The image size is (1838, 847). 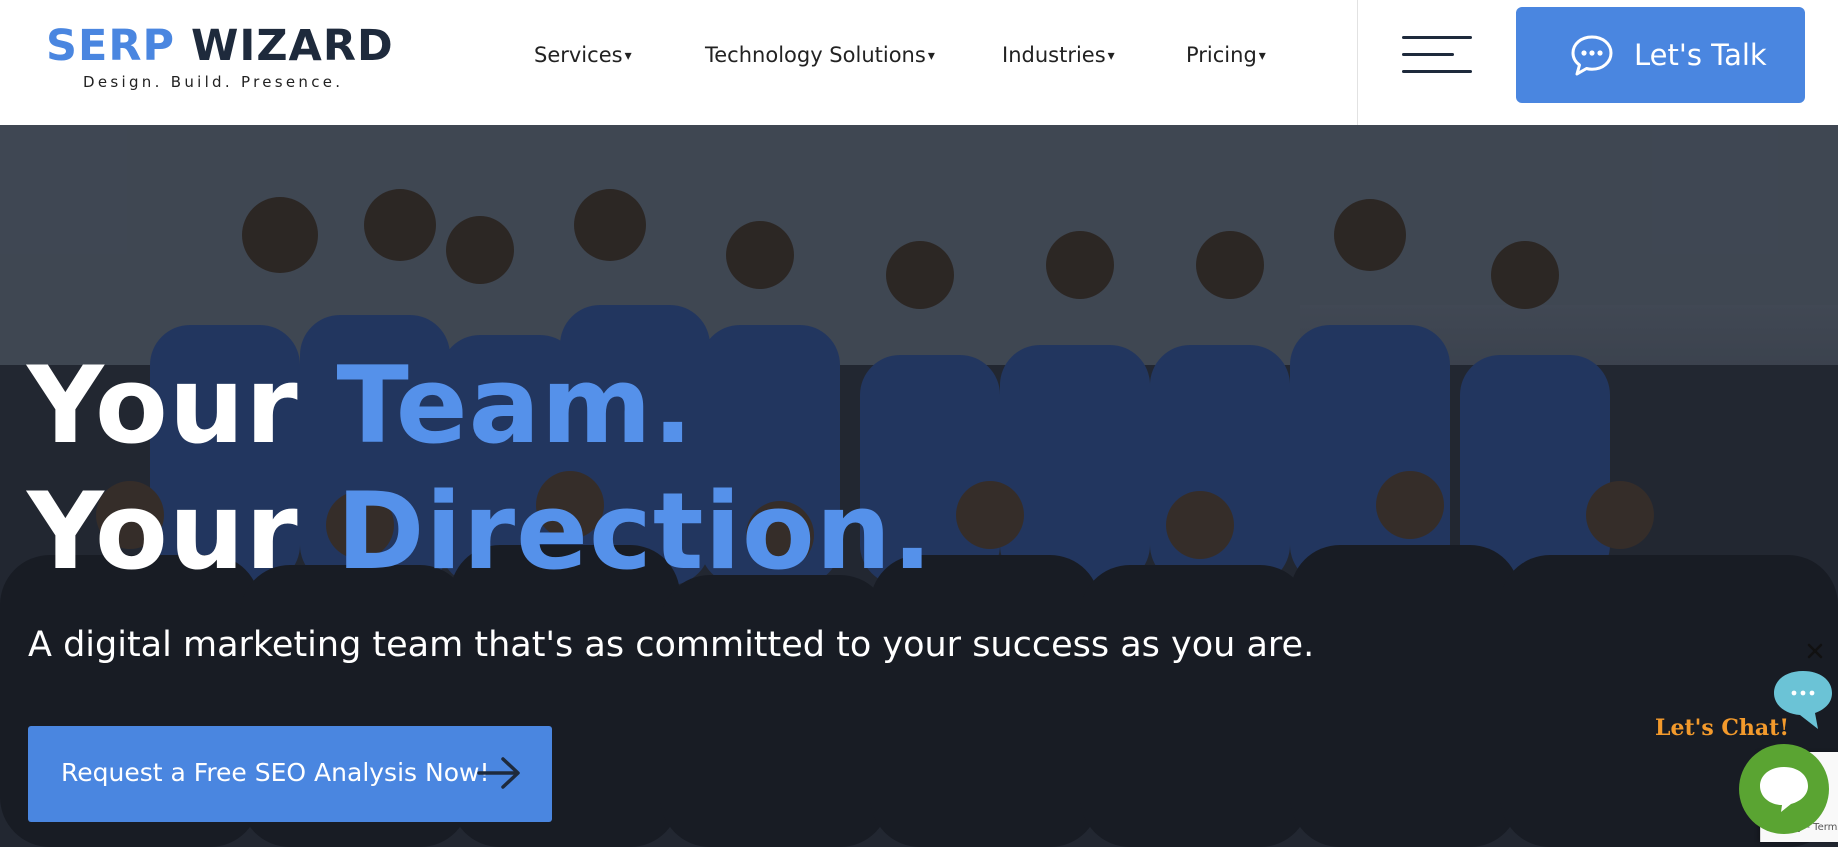 I want to click on chat-launcher-icon, so click(x=1784, y=789).